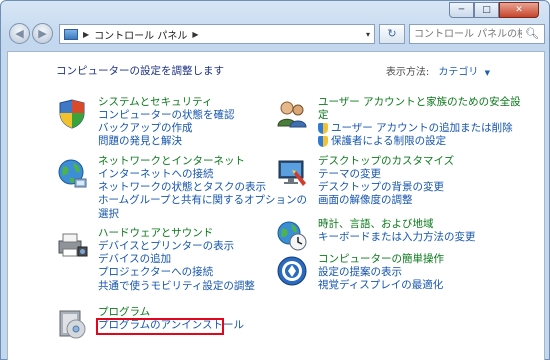 Image resolution: width=550 pixels, height=360 pixels. I want to click on category-title: システムとセキュリティ, so click(166, 102).